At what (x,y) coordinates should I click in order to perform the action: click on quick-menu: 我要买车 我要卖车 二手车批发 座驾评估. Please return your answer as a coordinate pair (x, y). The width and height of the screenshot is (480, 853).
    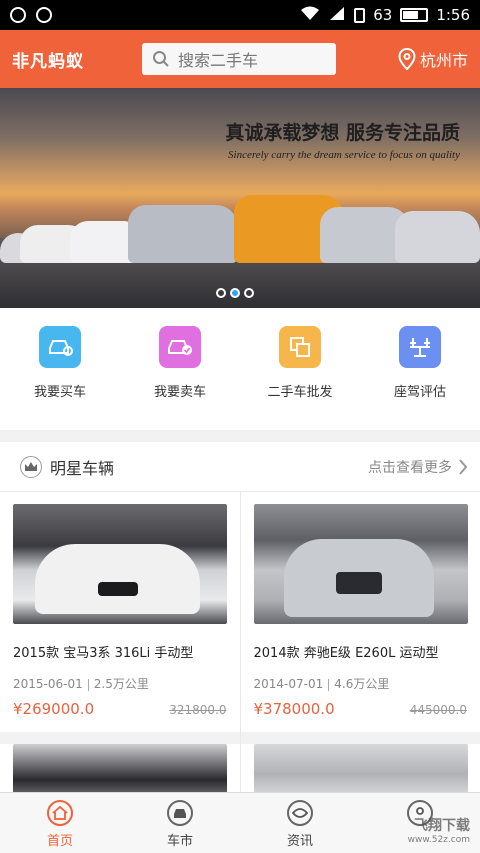
    Looking at the image, I should click on (240, 369).